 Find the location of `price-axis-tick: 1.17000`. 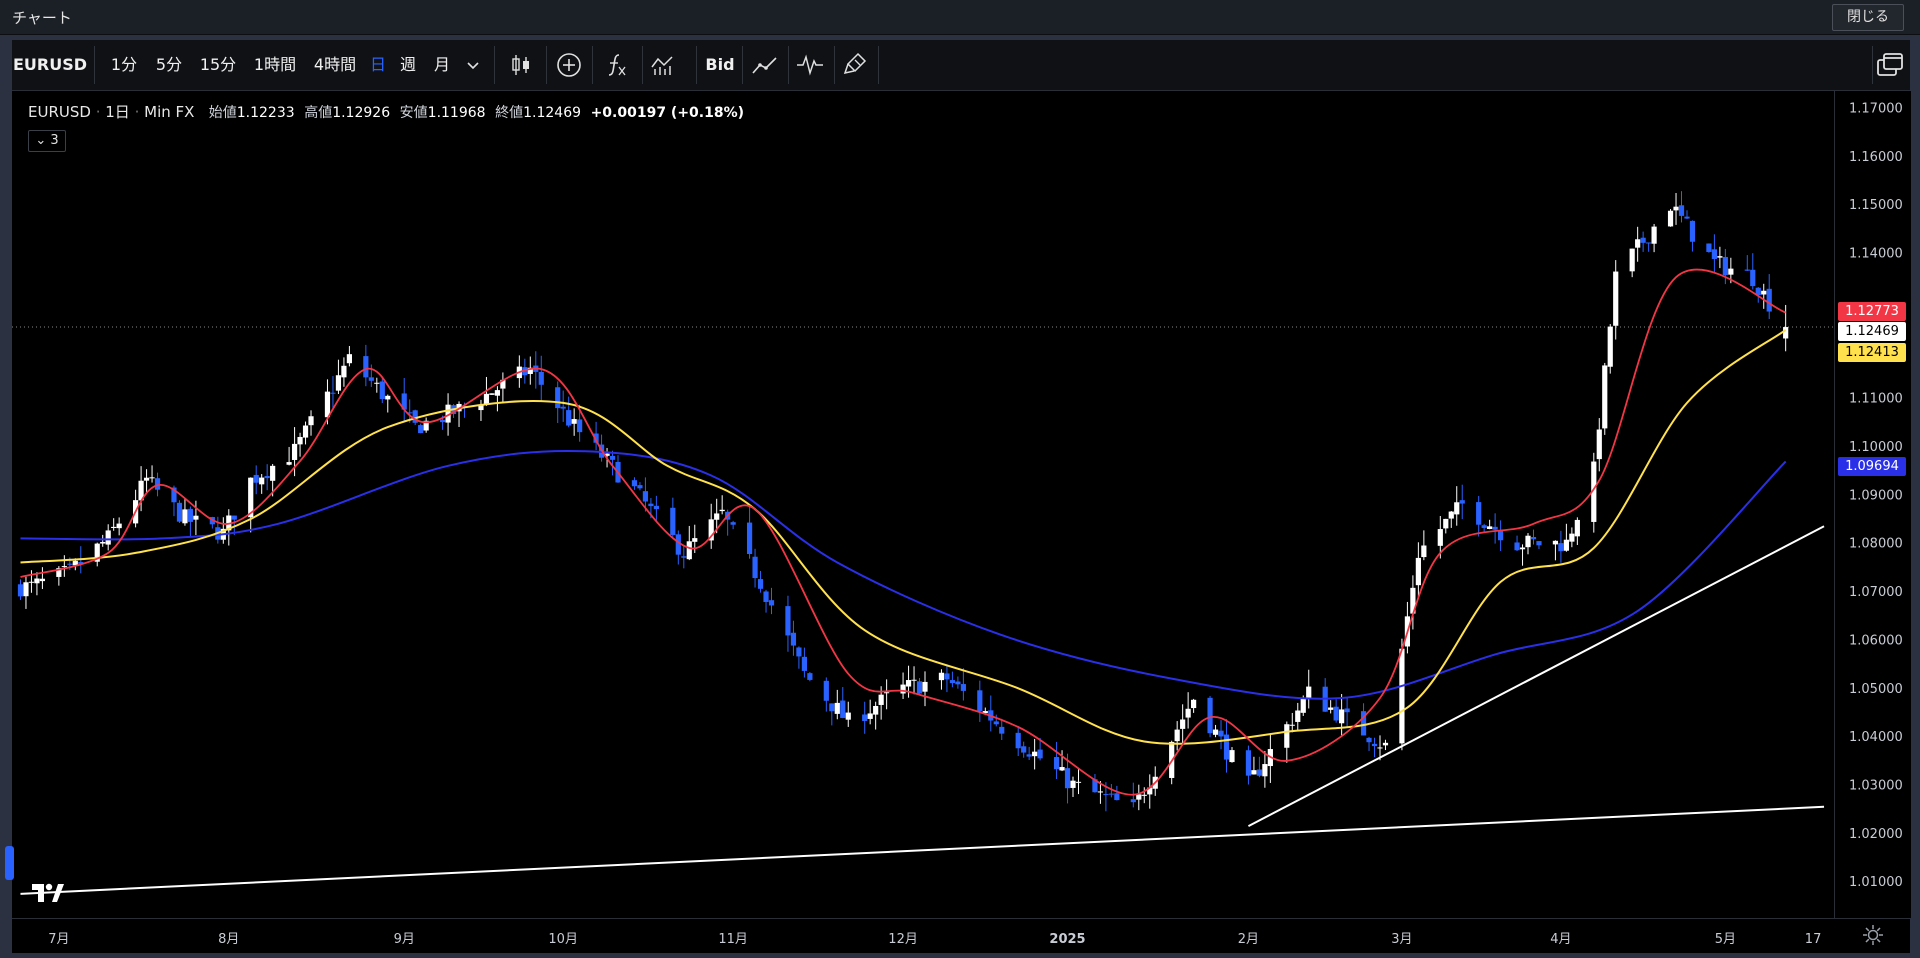

price-axis-tick: 1.17000 is located at coordinates (1876, 108).